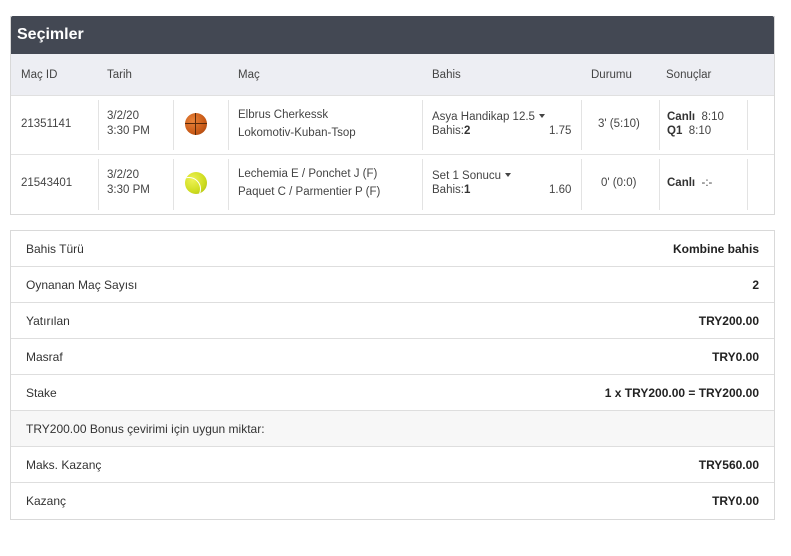 The image size is (791, 556). Describe the element at coordinates (392, 35) in the screenshot. I see `selections-title: Seçimler` at that location.